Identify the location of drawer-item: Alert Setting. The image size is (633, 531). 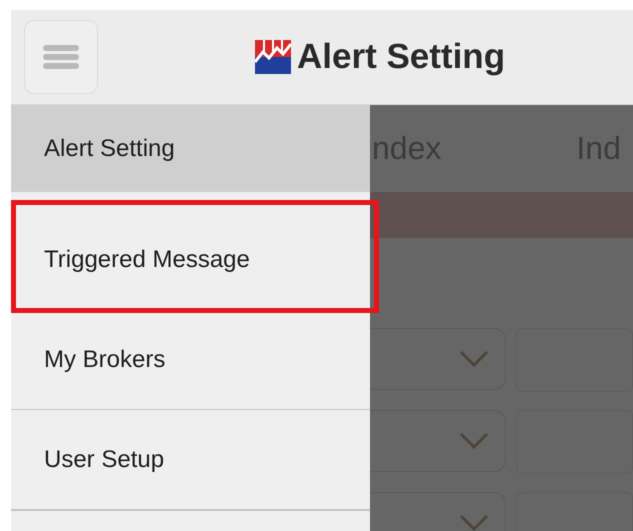
(190, 148).